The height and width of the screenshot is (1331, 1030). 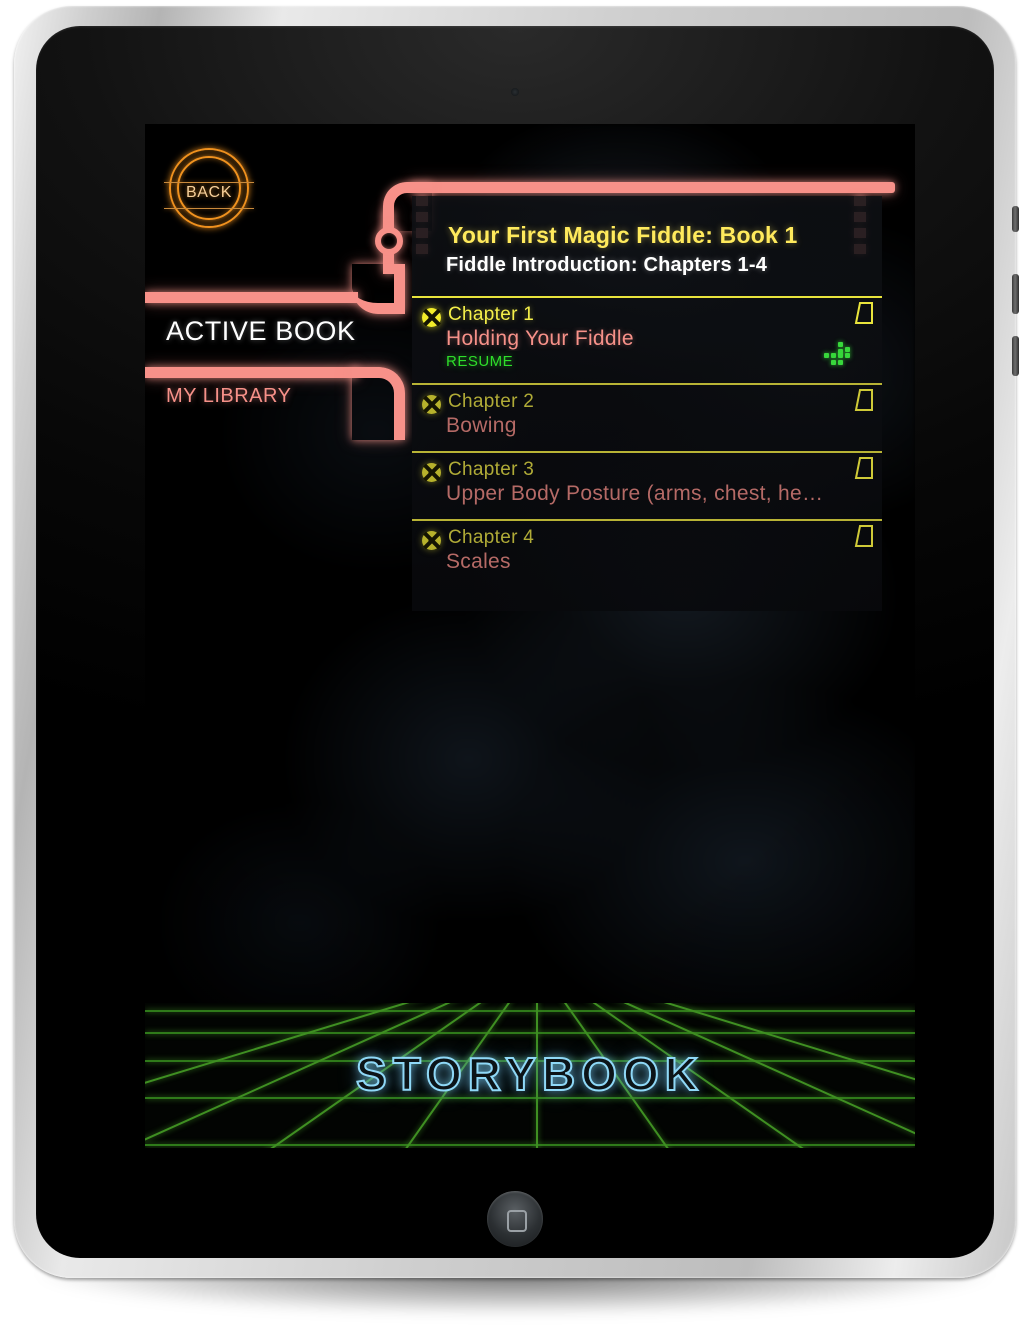 What do you see at coordinates (481, 425) in the screenshot?
I see `chapter-name: Bowing` at bounding box center [481, 425].